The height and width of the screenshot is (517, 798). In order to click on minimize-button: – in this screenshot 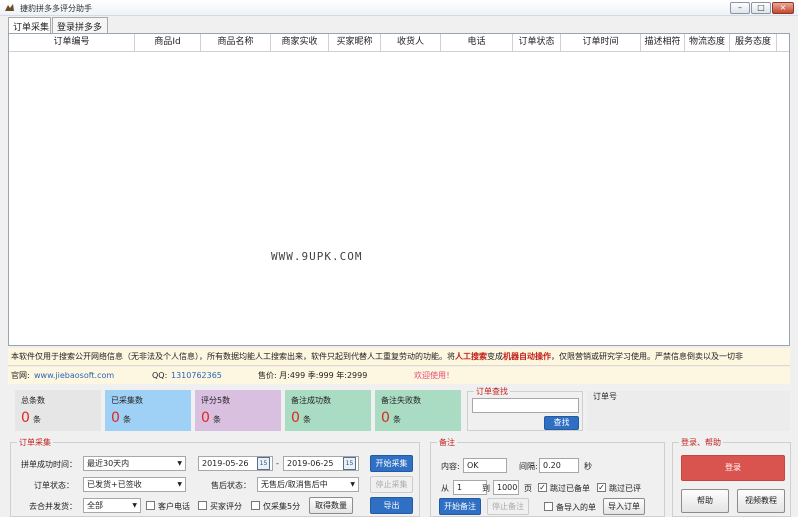, I will do `click(740, 8)`.